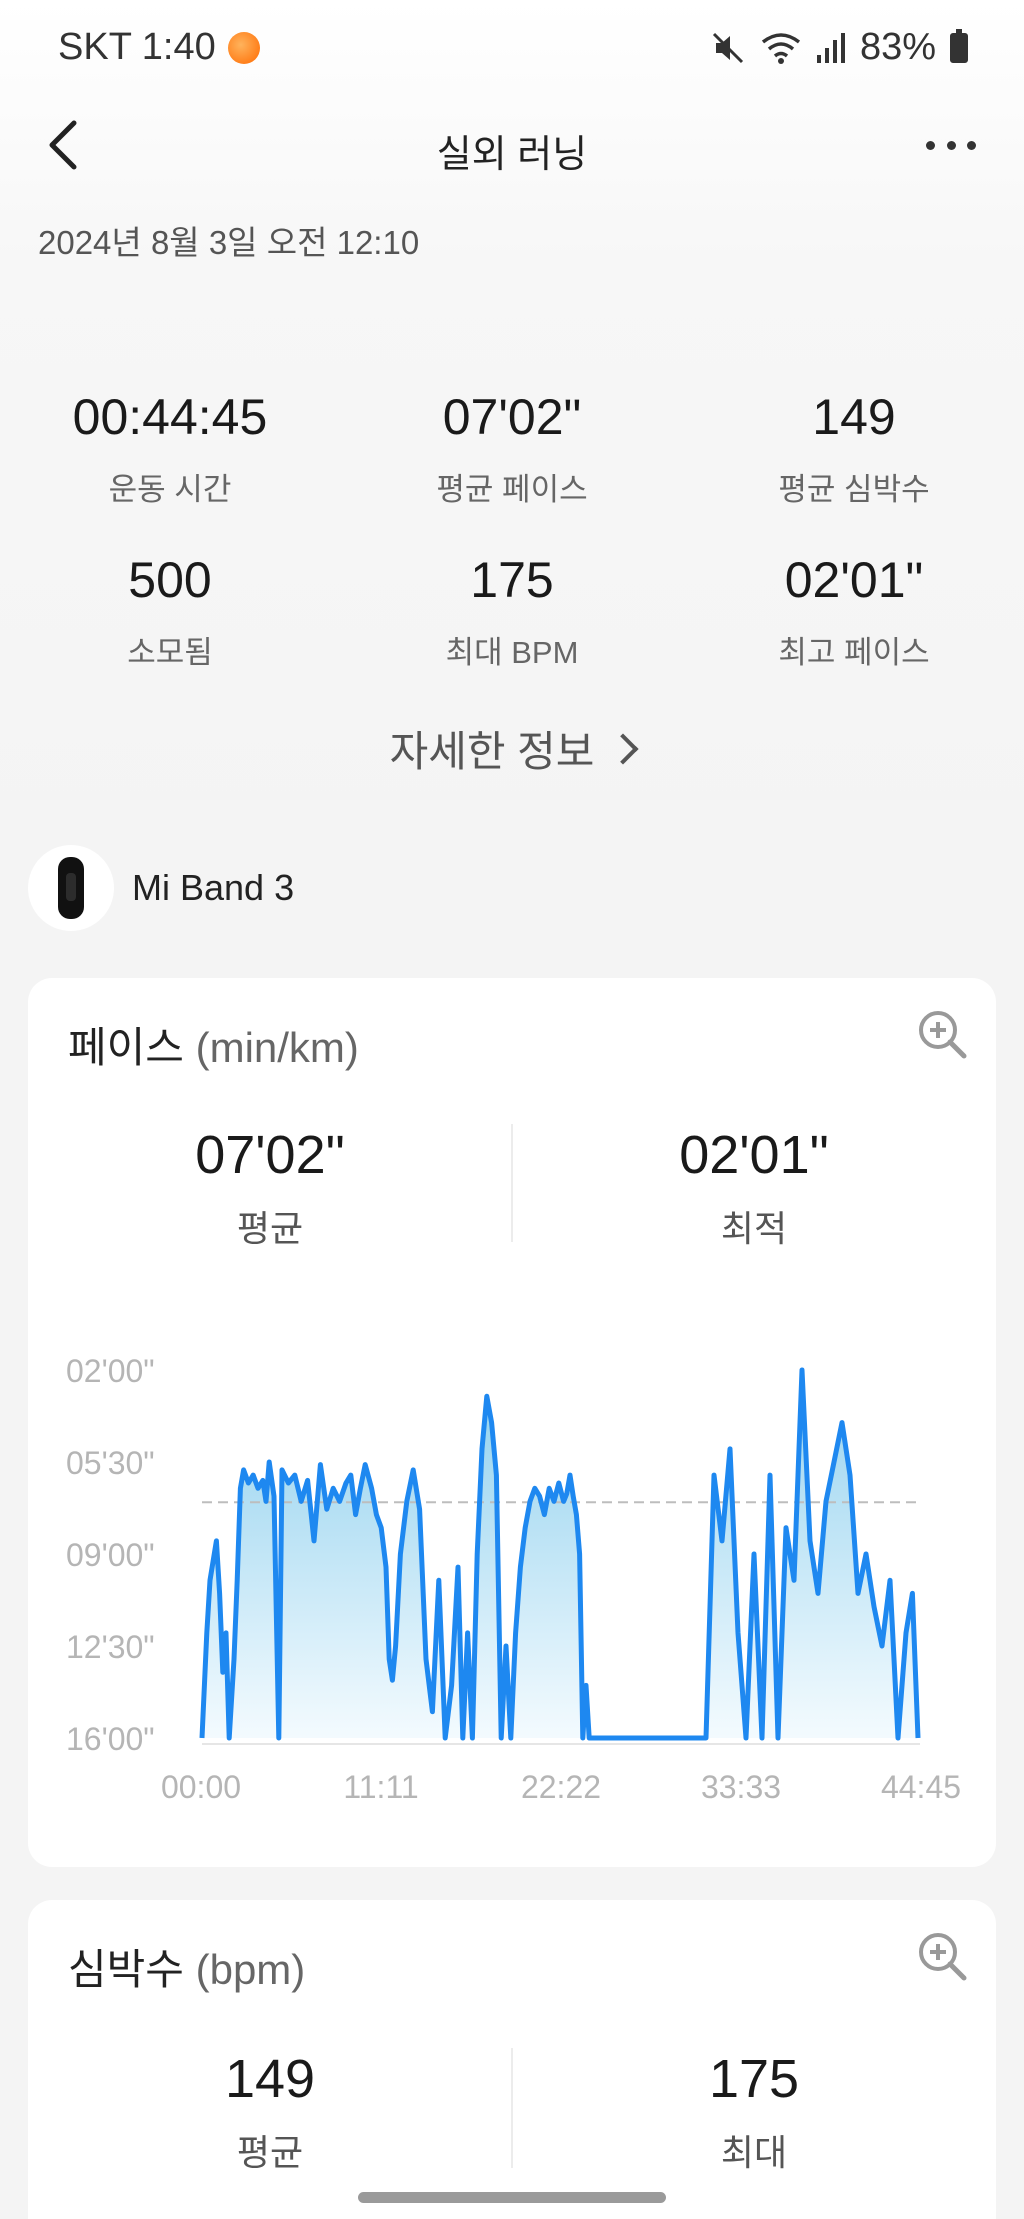 The height and width of the screenshot is (2219, 1024). I want to click on stat-label: 평균 심박수, so click(854, 489).